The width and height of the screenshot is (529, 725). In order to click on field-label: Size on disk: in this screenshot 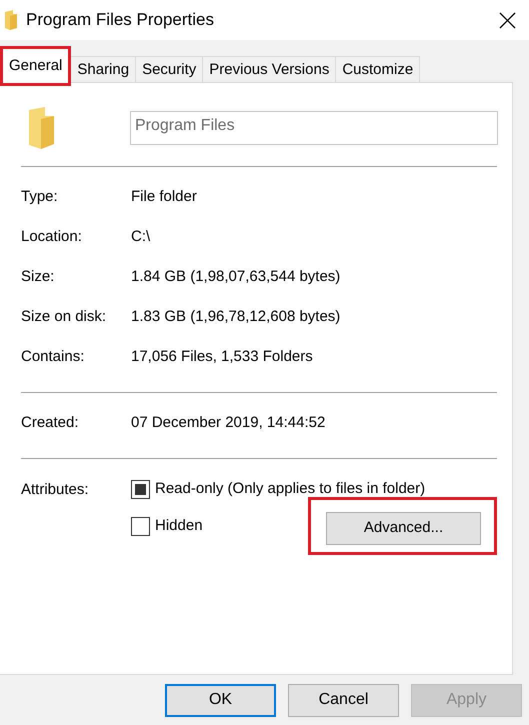, I will do `click(64, 316)`.